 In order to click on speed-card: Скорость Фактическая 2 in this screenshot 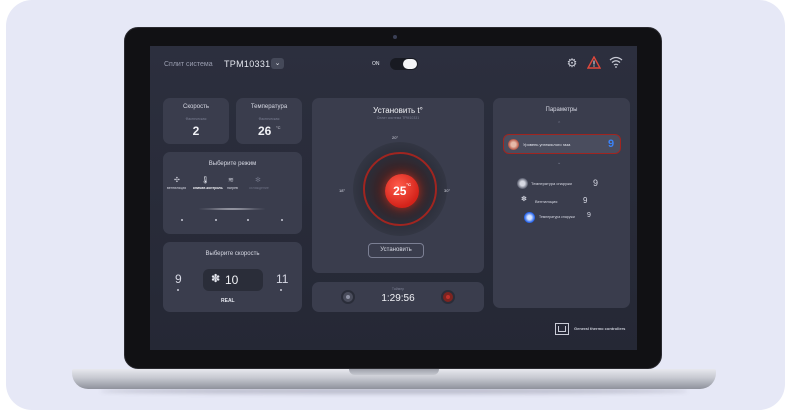, I will do `click(196, 121)`.